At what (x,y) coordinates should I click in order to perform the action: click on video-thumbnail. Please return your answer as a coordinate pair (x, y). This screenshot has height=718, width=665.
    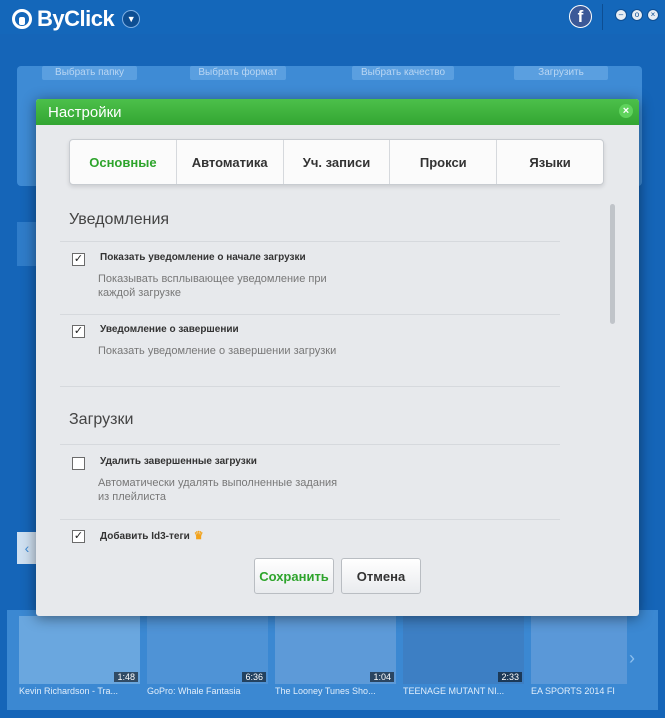
    Looking at the image, I should click on (579, 650).